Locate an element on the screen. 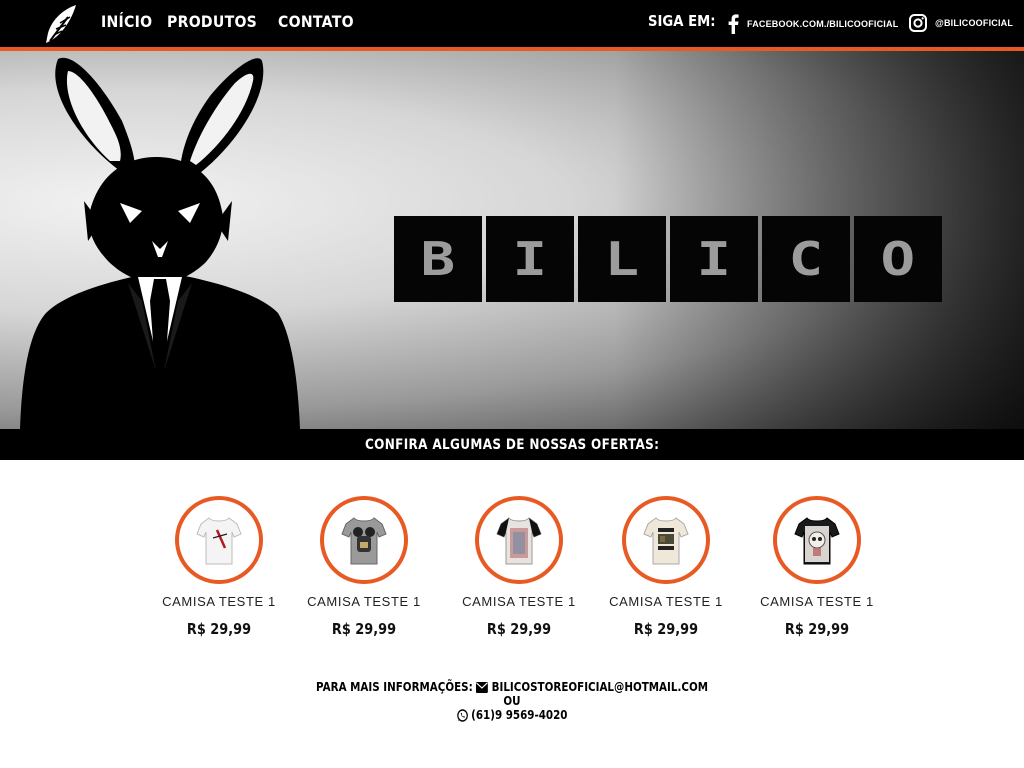 Image resolution: width=1024 pixels, height=768 pixels. facebook-icon is located at coordinates (733, 24).